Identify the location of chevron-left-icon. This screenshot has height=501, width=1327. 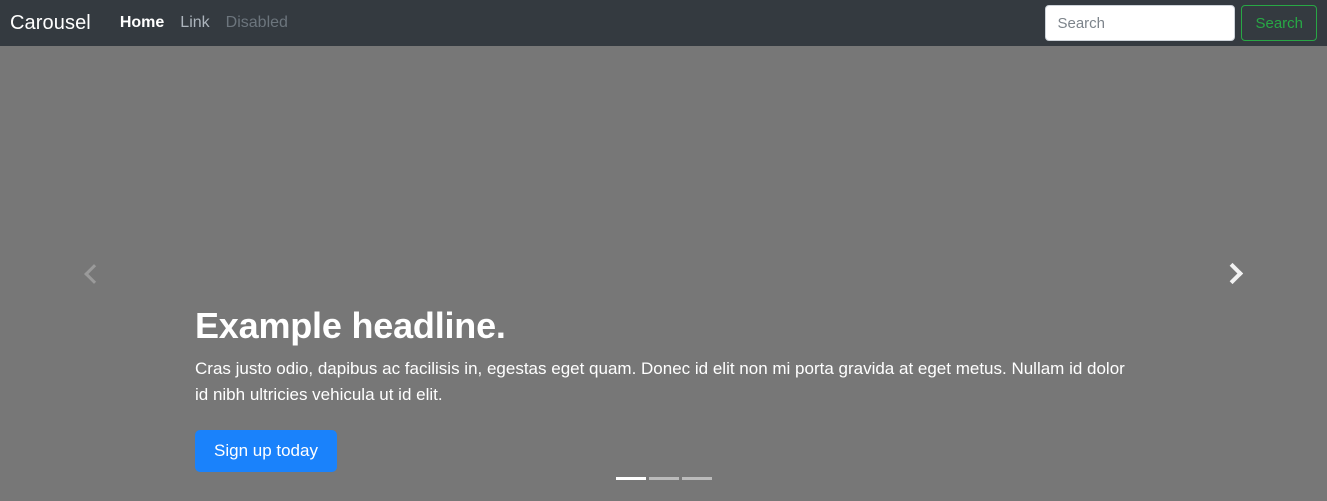
(94, 273).